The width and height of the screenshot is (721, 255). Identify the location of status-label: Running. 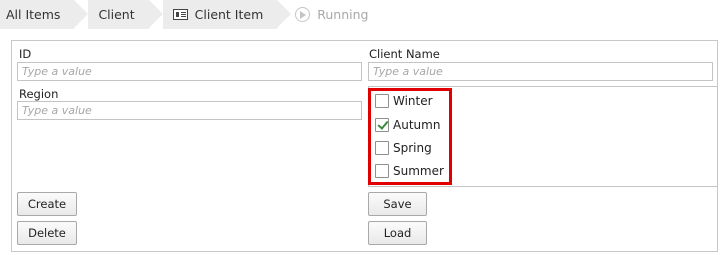
(343, 14).